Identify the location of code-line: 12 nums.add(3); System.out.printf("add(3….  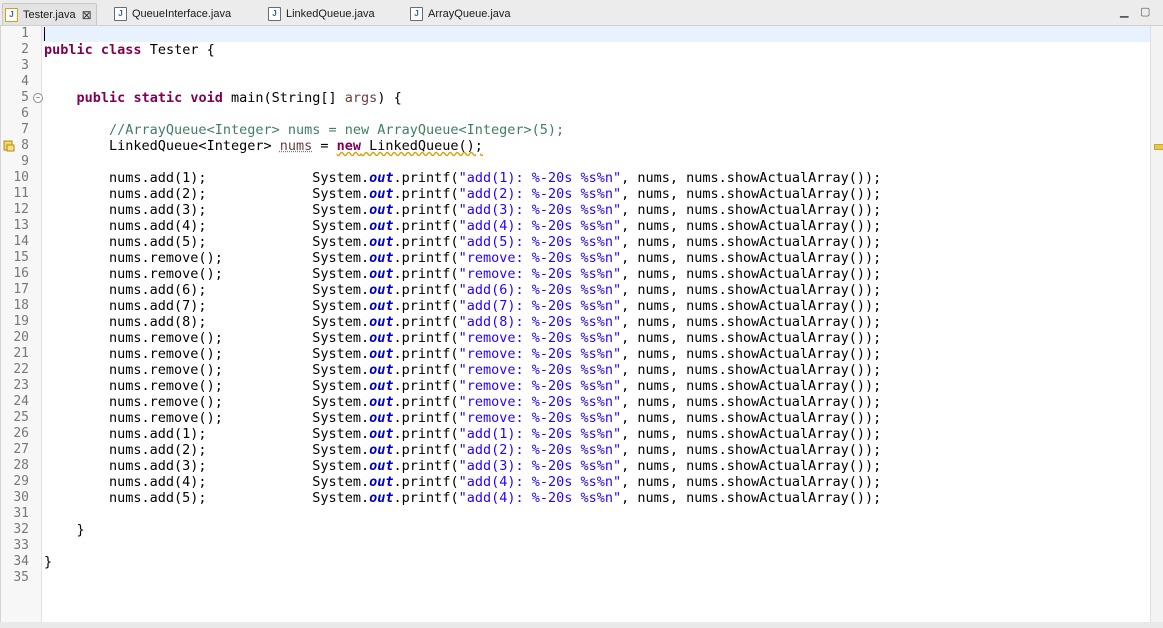
(576, 210).